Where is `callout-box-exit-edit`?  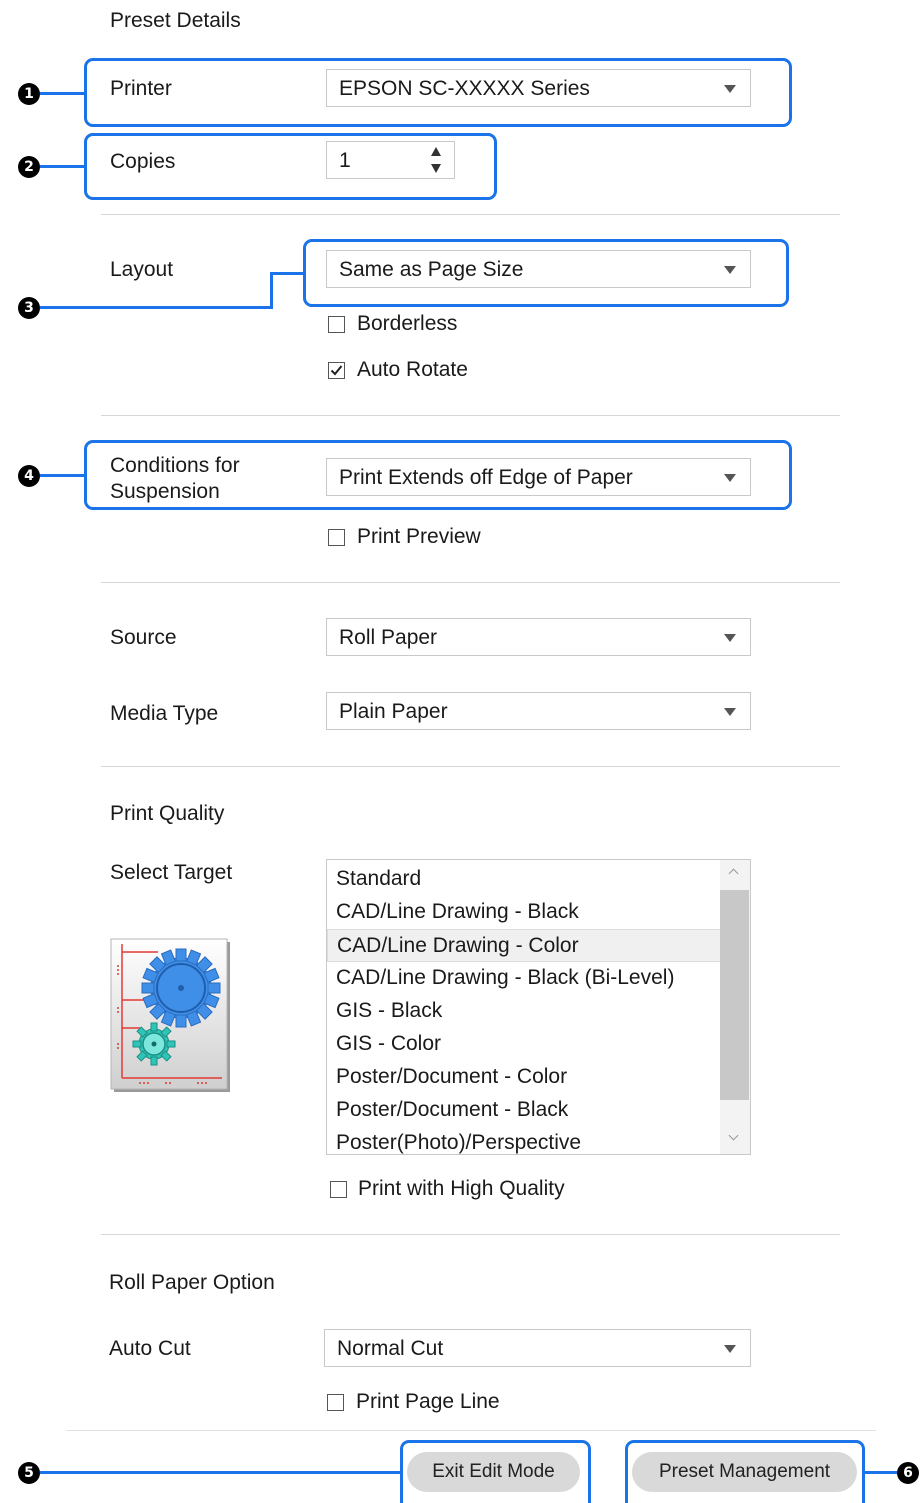
callout-box-exit-edit is located at coordinates (495, 1471).